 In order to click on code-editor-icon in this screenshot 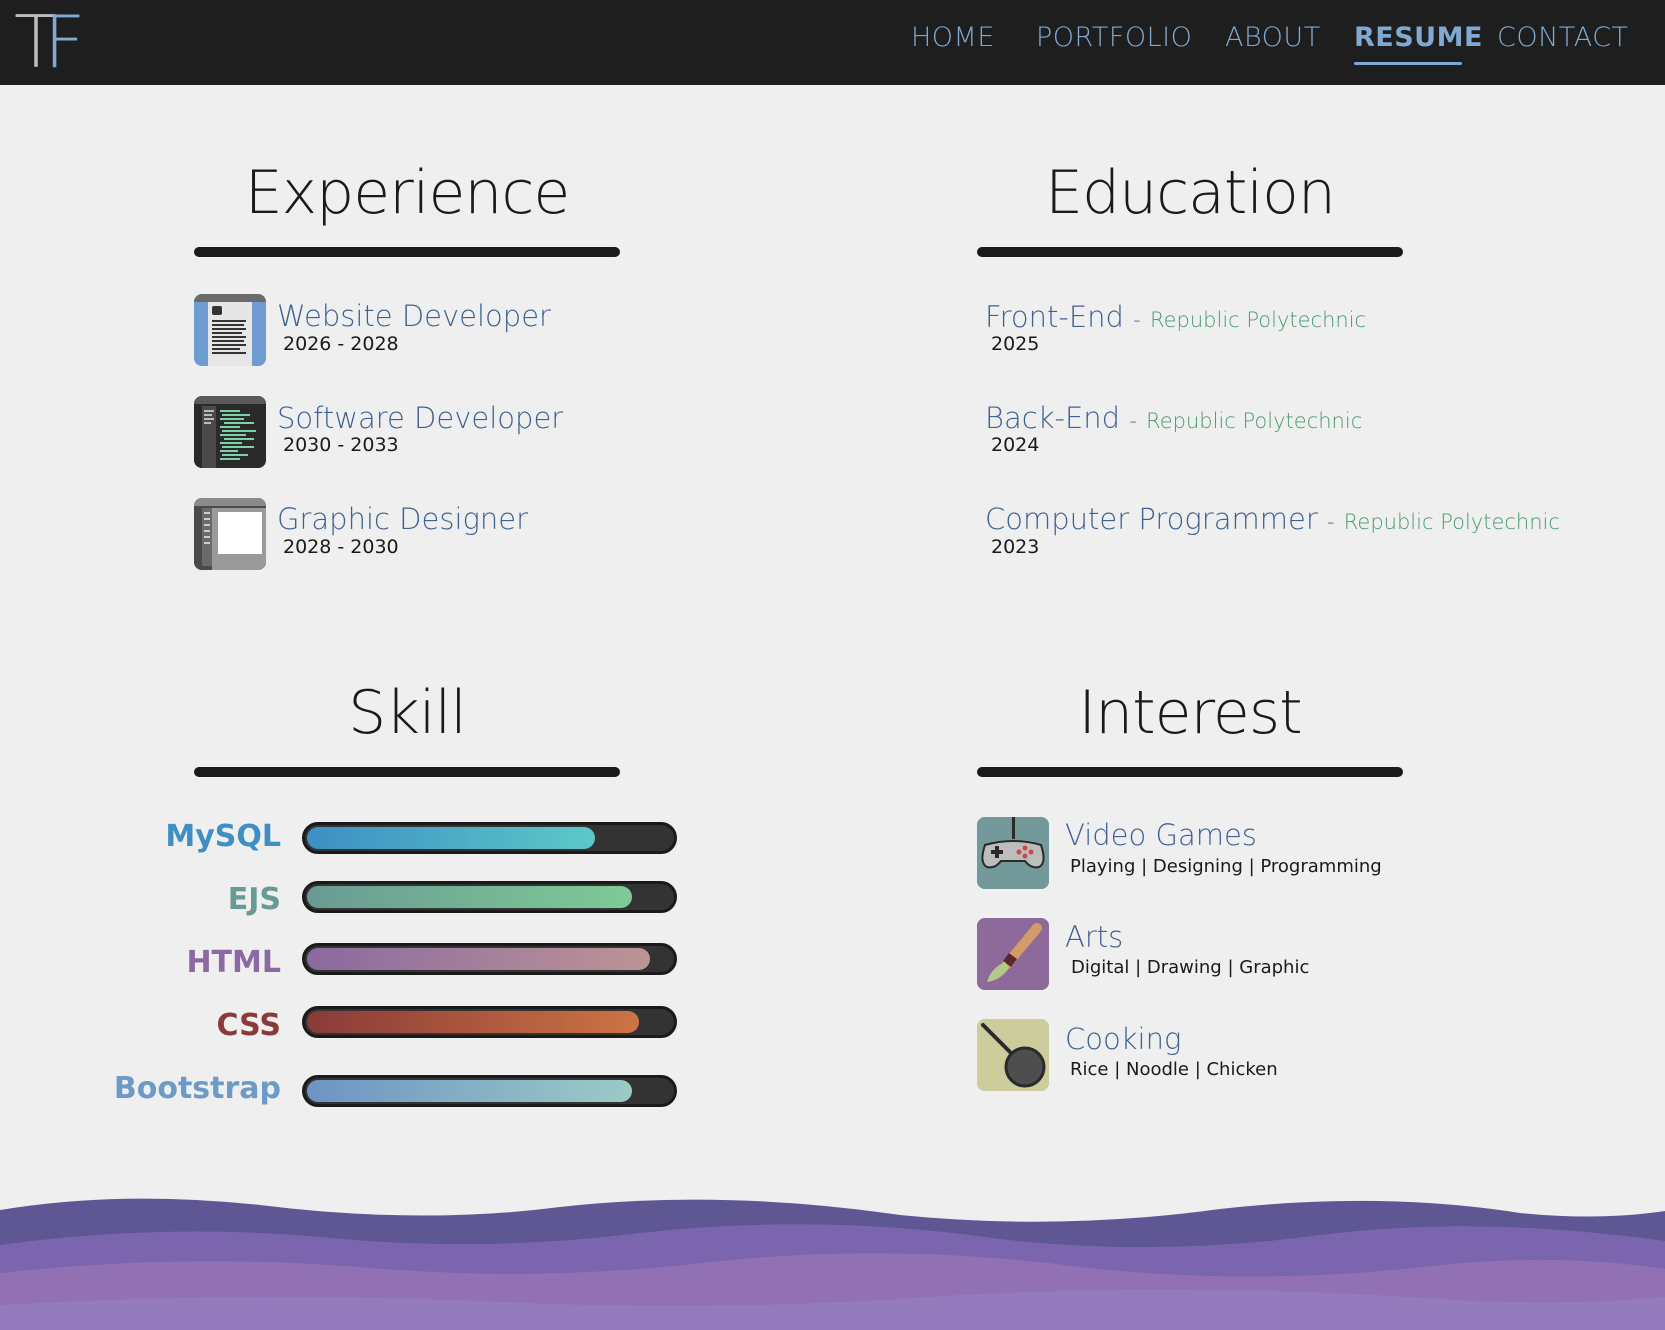, I will do `click(230, 432)`.